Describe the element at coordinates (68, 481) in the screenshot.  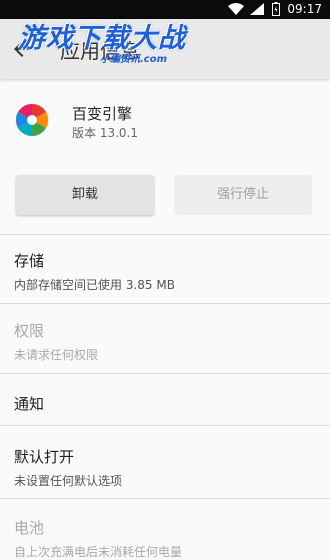
I see `default-open-subtitle: 未设置任何默认选项` at that location.